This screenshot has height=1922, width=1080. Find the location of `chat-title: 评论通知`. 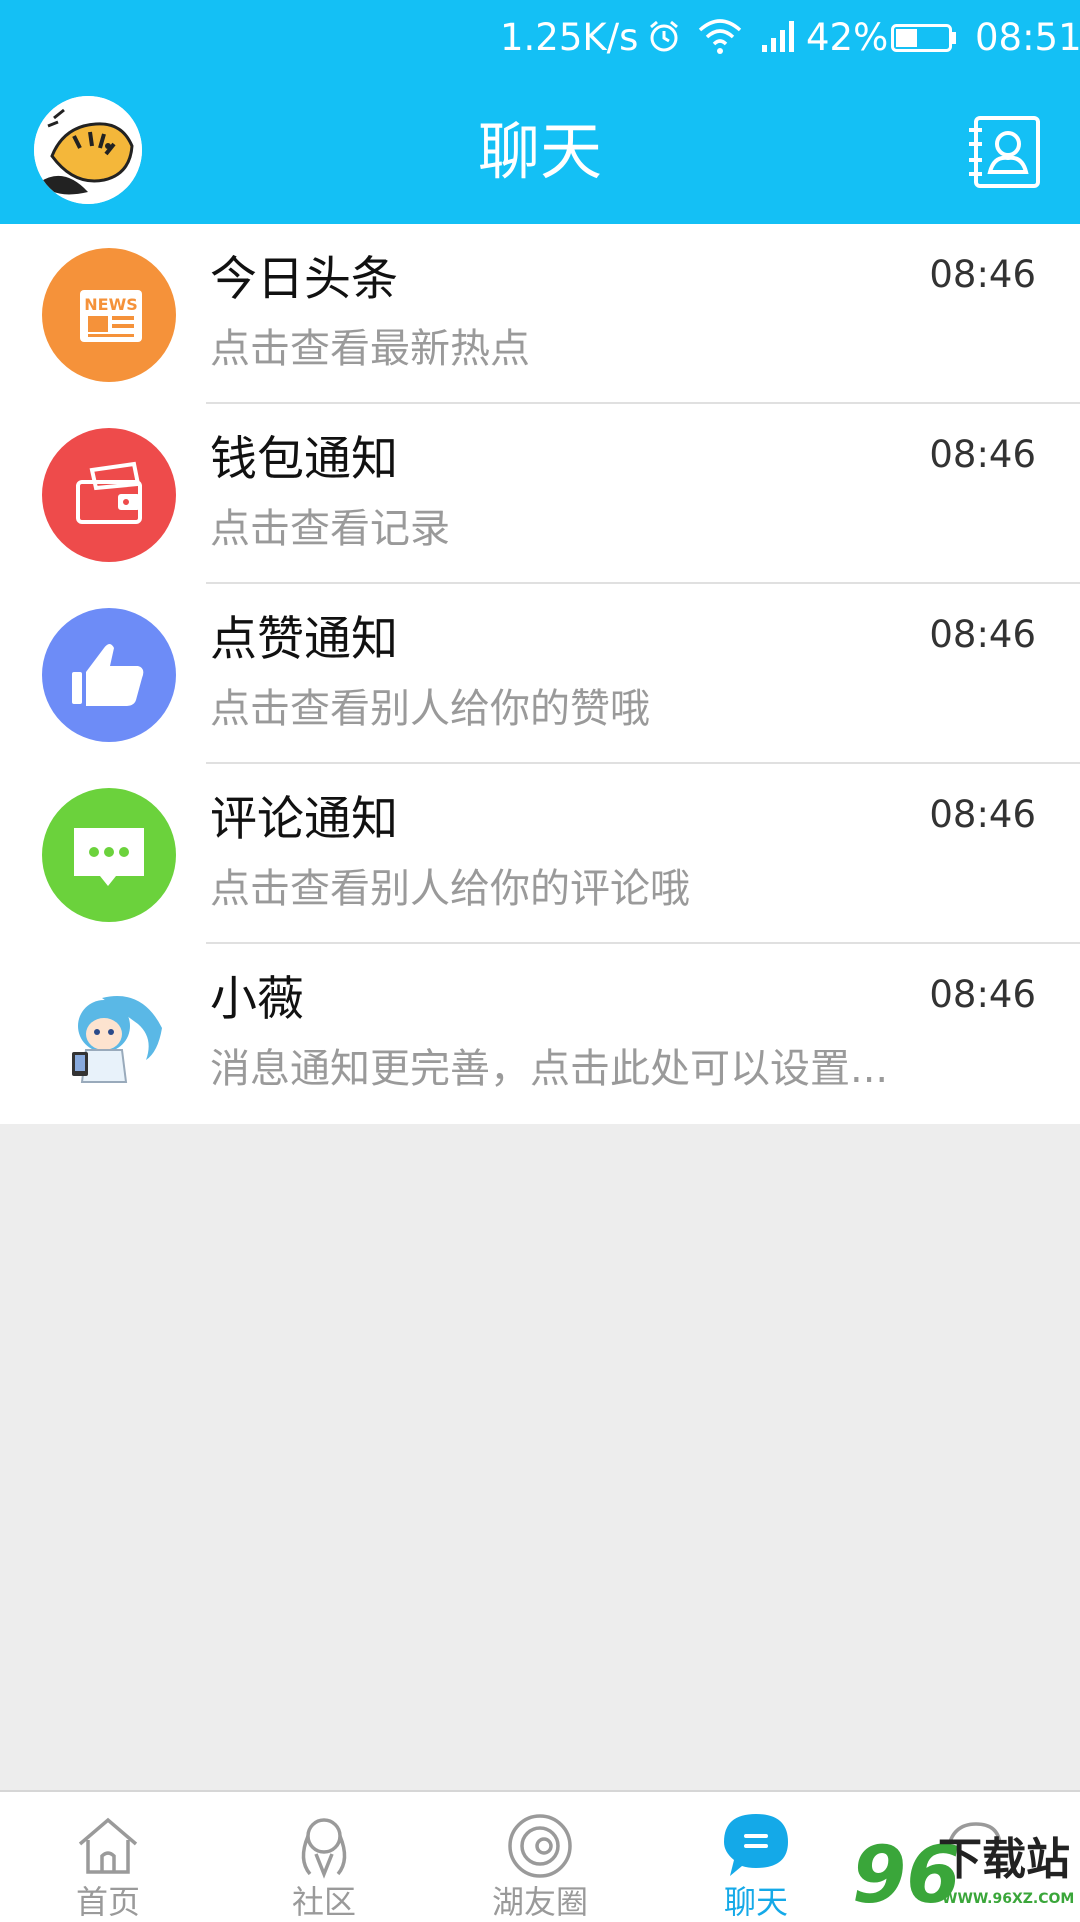

chat-title: 评论通知 is located at coordinates (304, 819).